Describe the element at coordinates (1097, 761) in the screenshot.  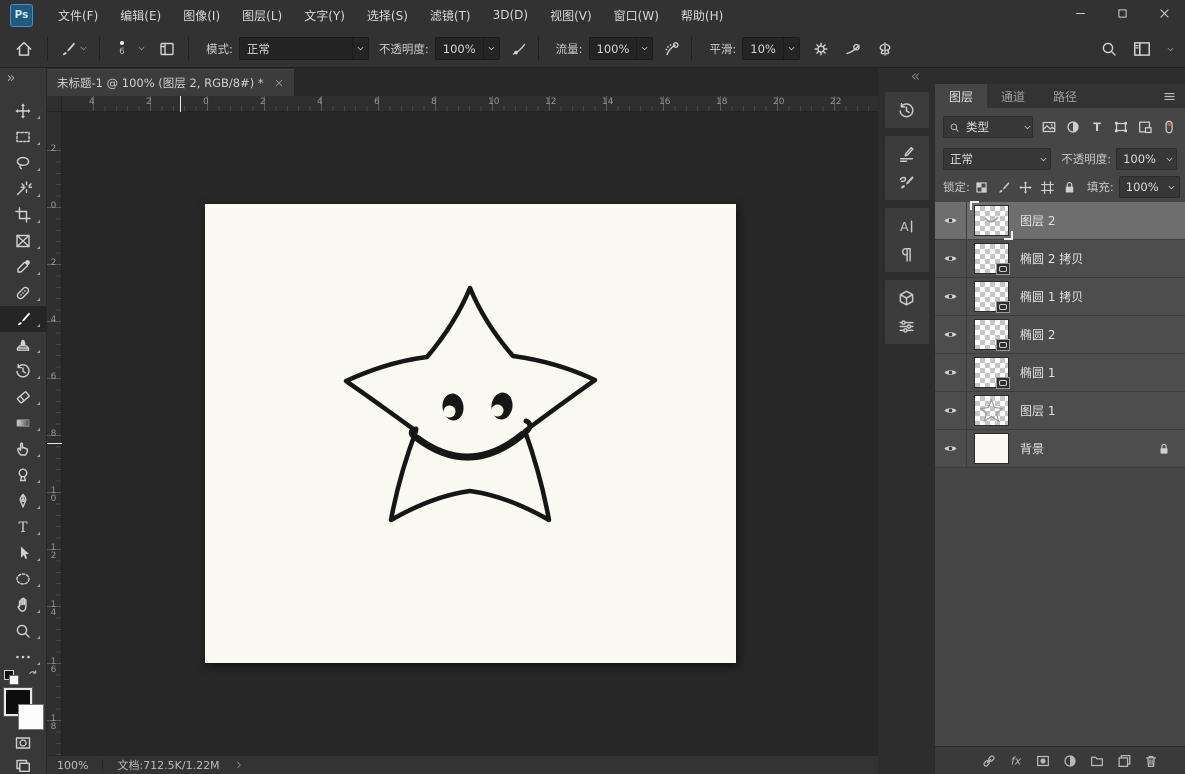
I see `folder-button` at that location.